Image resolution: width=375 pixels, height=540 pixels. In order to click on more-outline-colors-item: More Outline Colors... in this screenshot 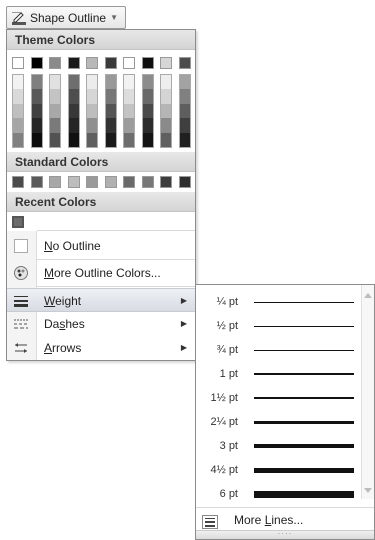, I will do `click(101, 273)`.